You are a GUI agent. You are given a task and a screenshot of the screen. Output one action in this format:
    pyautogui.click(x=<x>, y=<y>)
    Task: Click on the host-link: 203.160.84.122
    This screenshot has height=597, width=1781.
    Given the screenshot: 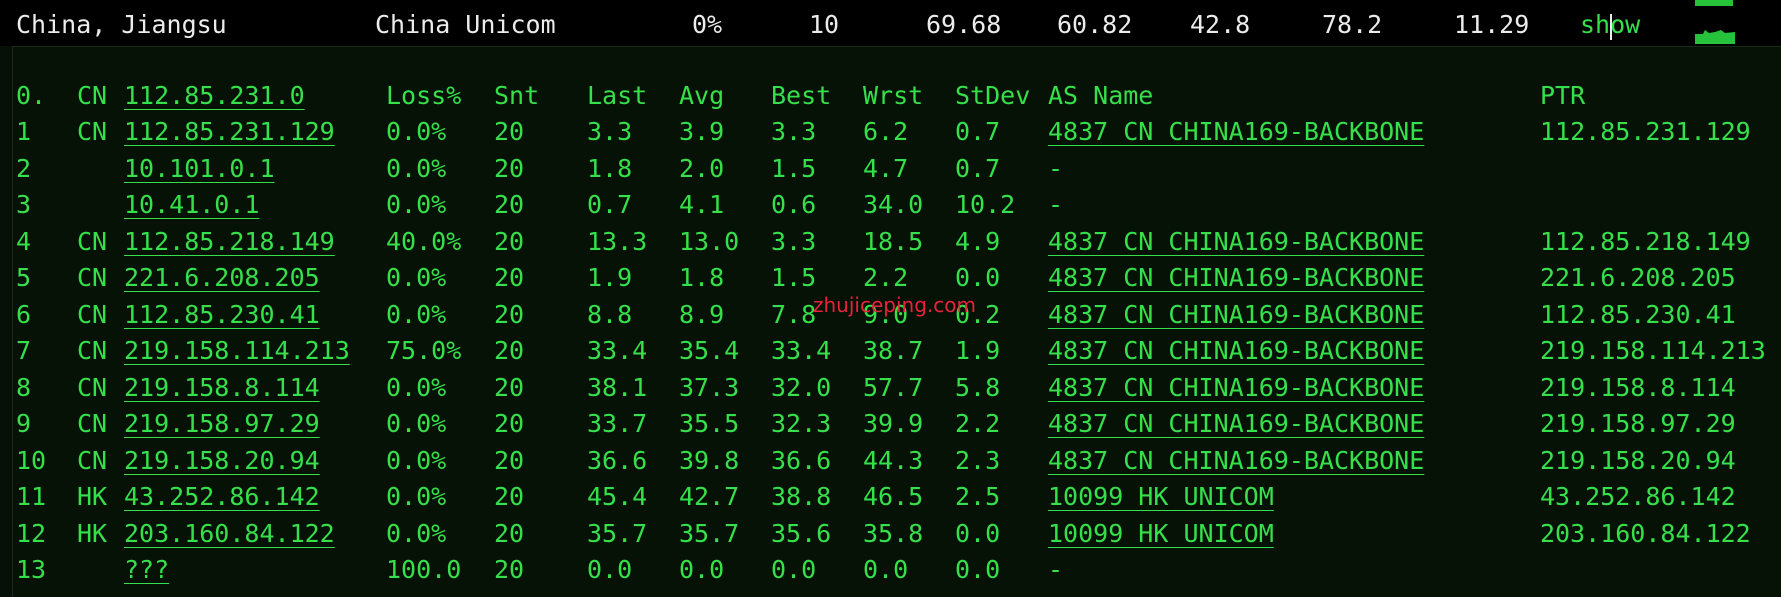 What is the action you would take?
    pyautogui.click(x=229, y=534)
    